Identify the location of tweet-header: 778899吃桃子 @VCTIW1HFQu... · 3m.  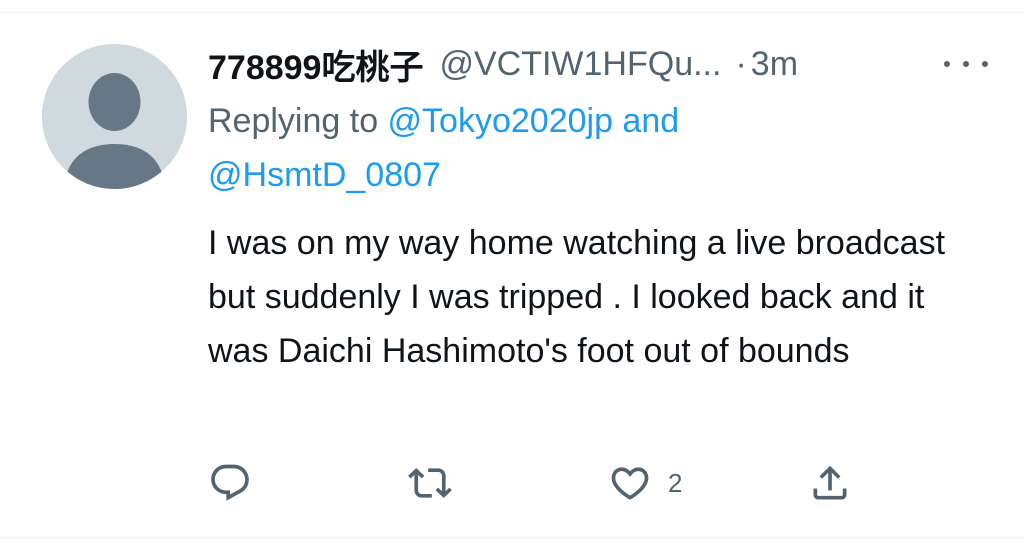
(603, 64).